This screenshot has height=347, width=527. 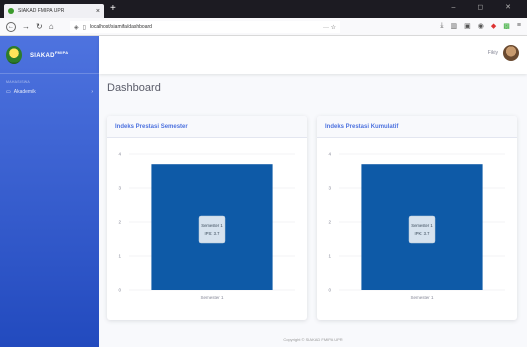 I want to click on card-title: Indeks Prestasi Semester, so click(x=207, y=127).